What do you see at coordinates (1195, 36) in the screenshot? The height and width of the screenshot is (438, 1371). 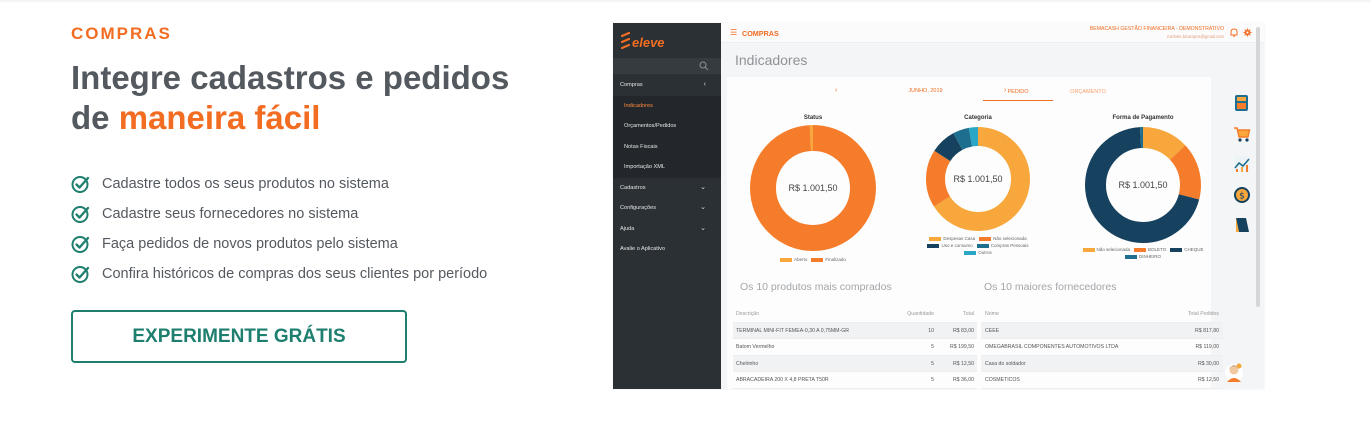 I see `user-email: michele.bicampos@gmail.com` at bounding box center [1195, 36].